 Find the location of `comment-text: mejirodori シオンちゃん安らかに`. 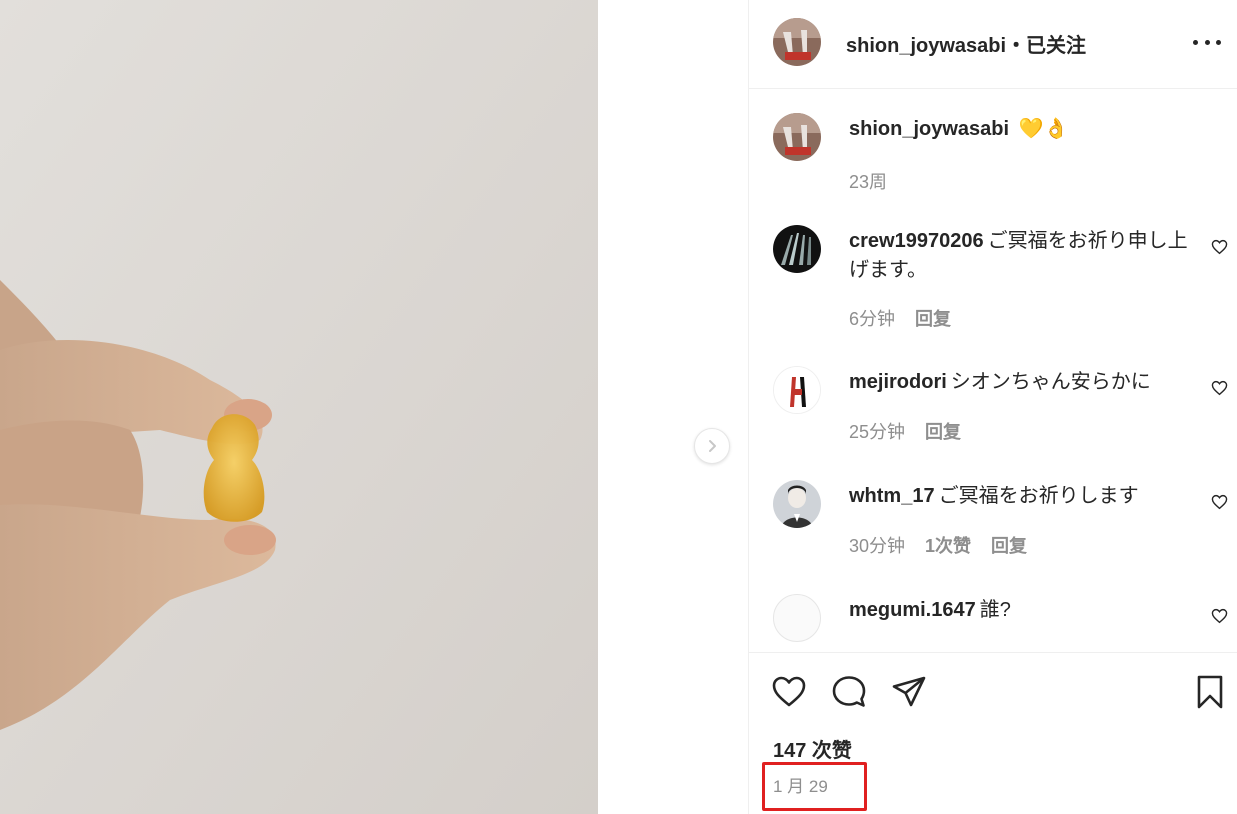

comment-text: mejirodori シオンちゃん安らかに is located at coordinates (1019, 382).